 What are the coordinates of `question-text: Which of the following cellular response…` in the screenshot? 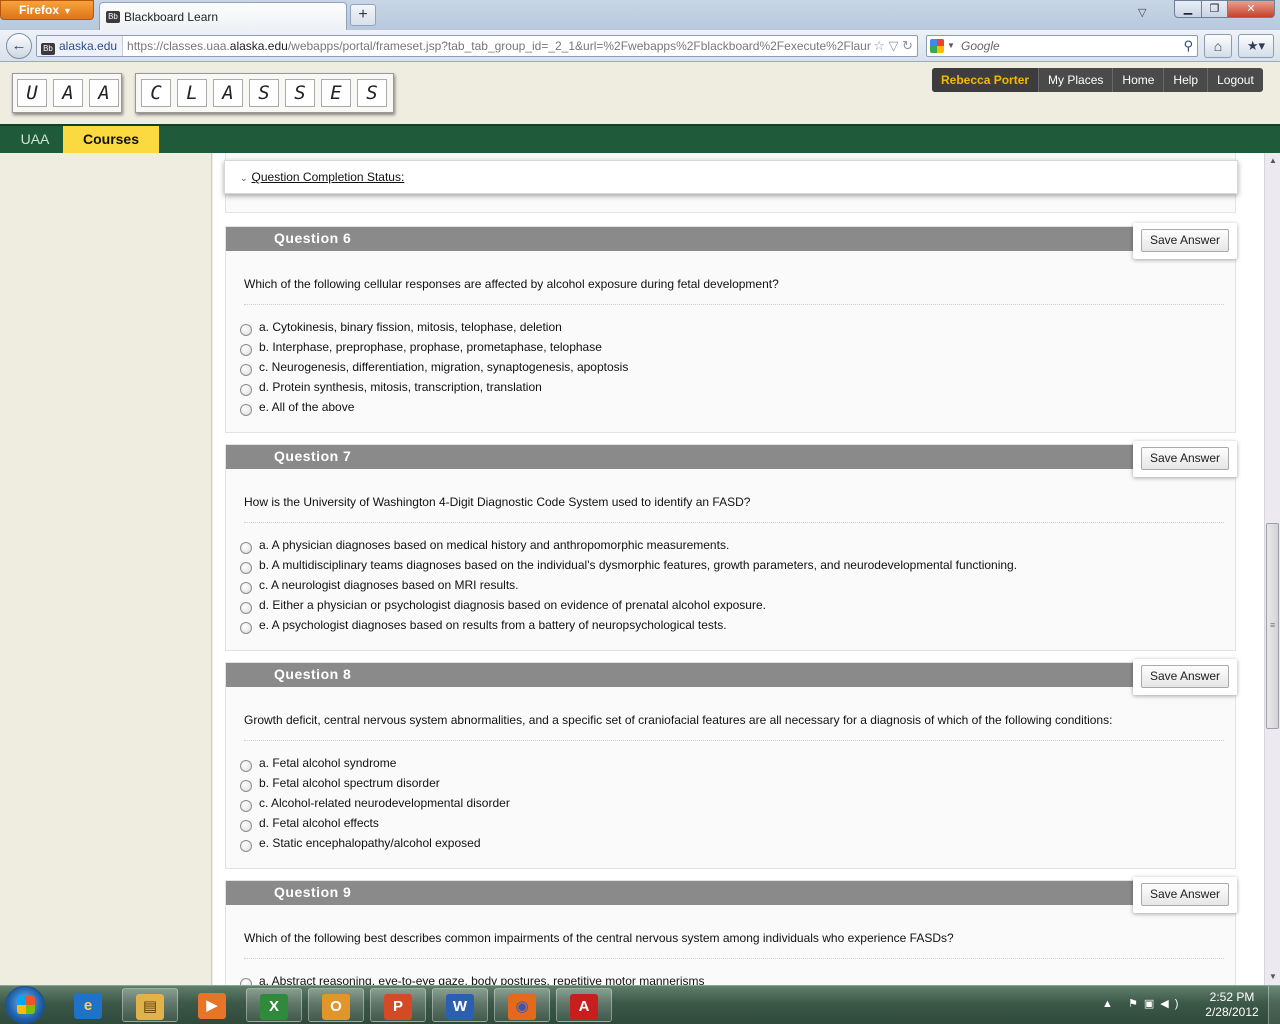 It's located at (511, 284).